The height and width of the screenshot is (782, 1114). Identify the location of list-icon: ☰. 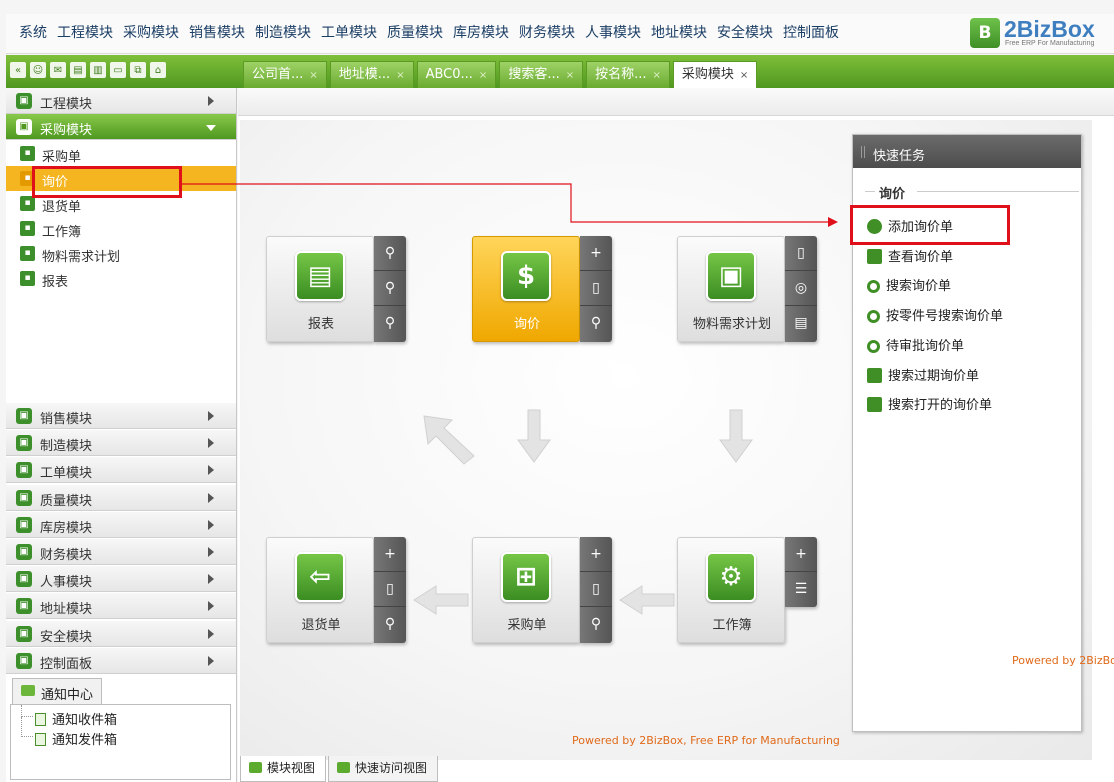
(801, 589).